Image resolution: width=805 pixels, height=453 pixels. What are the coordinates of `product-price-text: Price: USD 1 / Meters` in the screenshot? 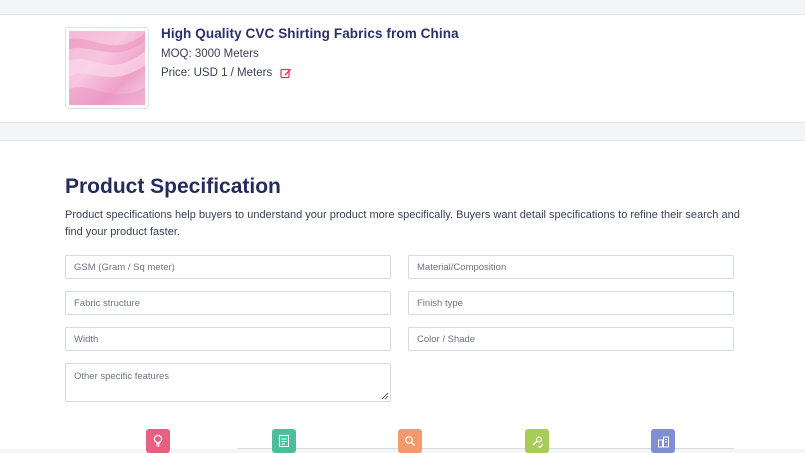 It's located at (217, 73).